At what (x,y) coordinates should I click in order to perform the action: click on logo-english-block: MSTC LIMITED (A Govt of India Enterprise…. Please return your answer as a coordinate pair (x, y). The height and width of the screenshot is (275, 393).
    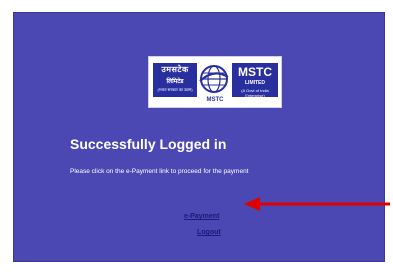
    Looking at the image, I should click on (255, 80).